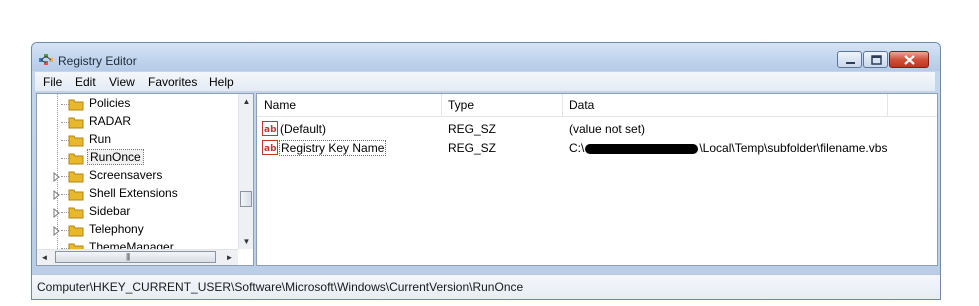  Describe the element at coordinates (486, 57) in the screenshot. I see `title-bar: Registry Editor` at that location.